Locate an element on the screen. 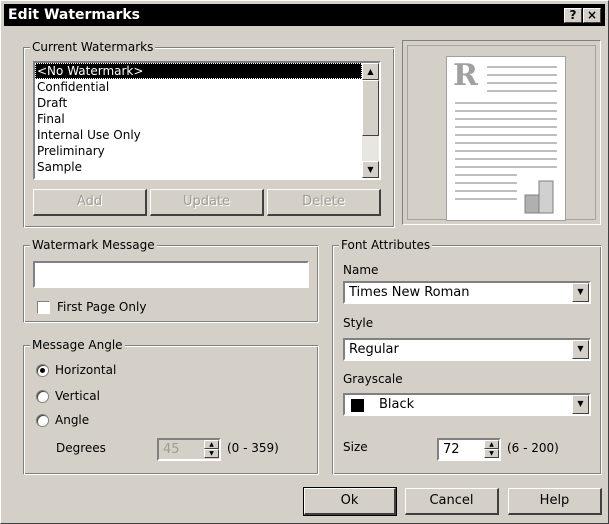 Image resolution: width=609 pixels, height=524 pixels. horizontal-label: Horizontal is located at coordinates (86, 370).